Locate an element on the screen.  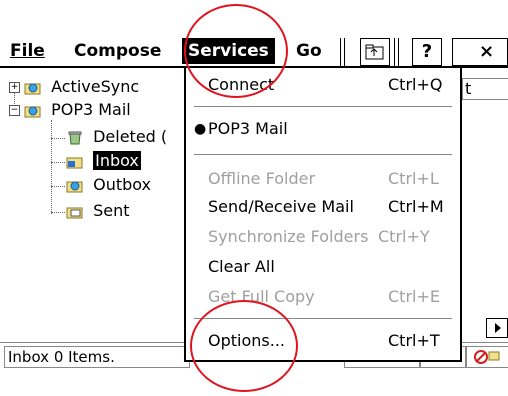
outbox-icon is located at coordinates (74, 186).